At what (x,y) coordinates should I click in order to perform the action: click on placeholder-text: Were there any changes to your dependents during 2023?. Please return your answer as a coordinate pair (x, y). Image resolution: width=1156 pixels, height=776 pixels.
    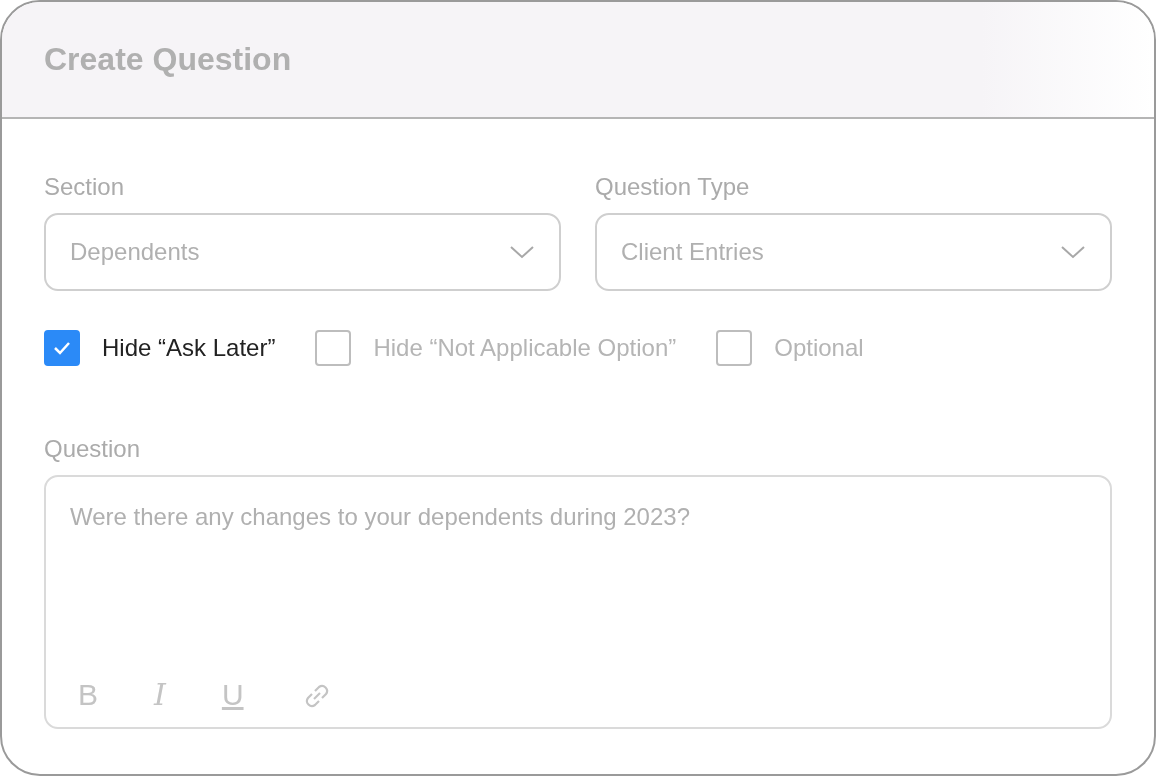
    Looking at the image, I should click on (380, 517).